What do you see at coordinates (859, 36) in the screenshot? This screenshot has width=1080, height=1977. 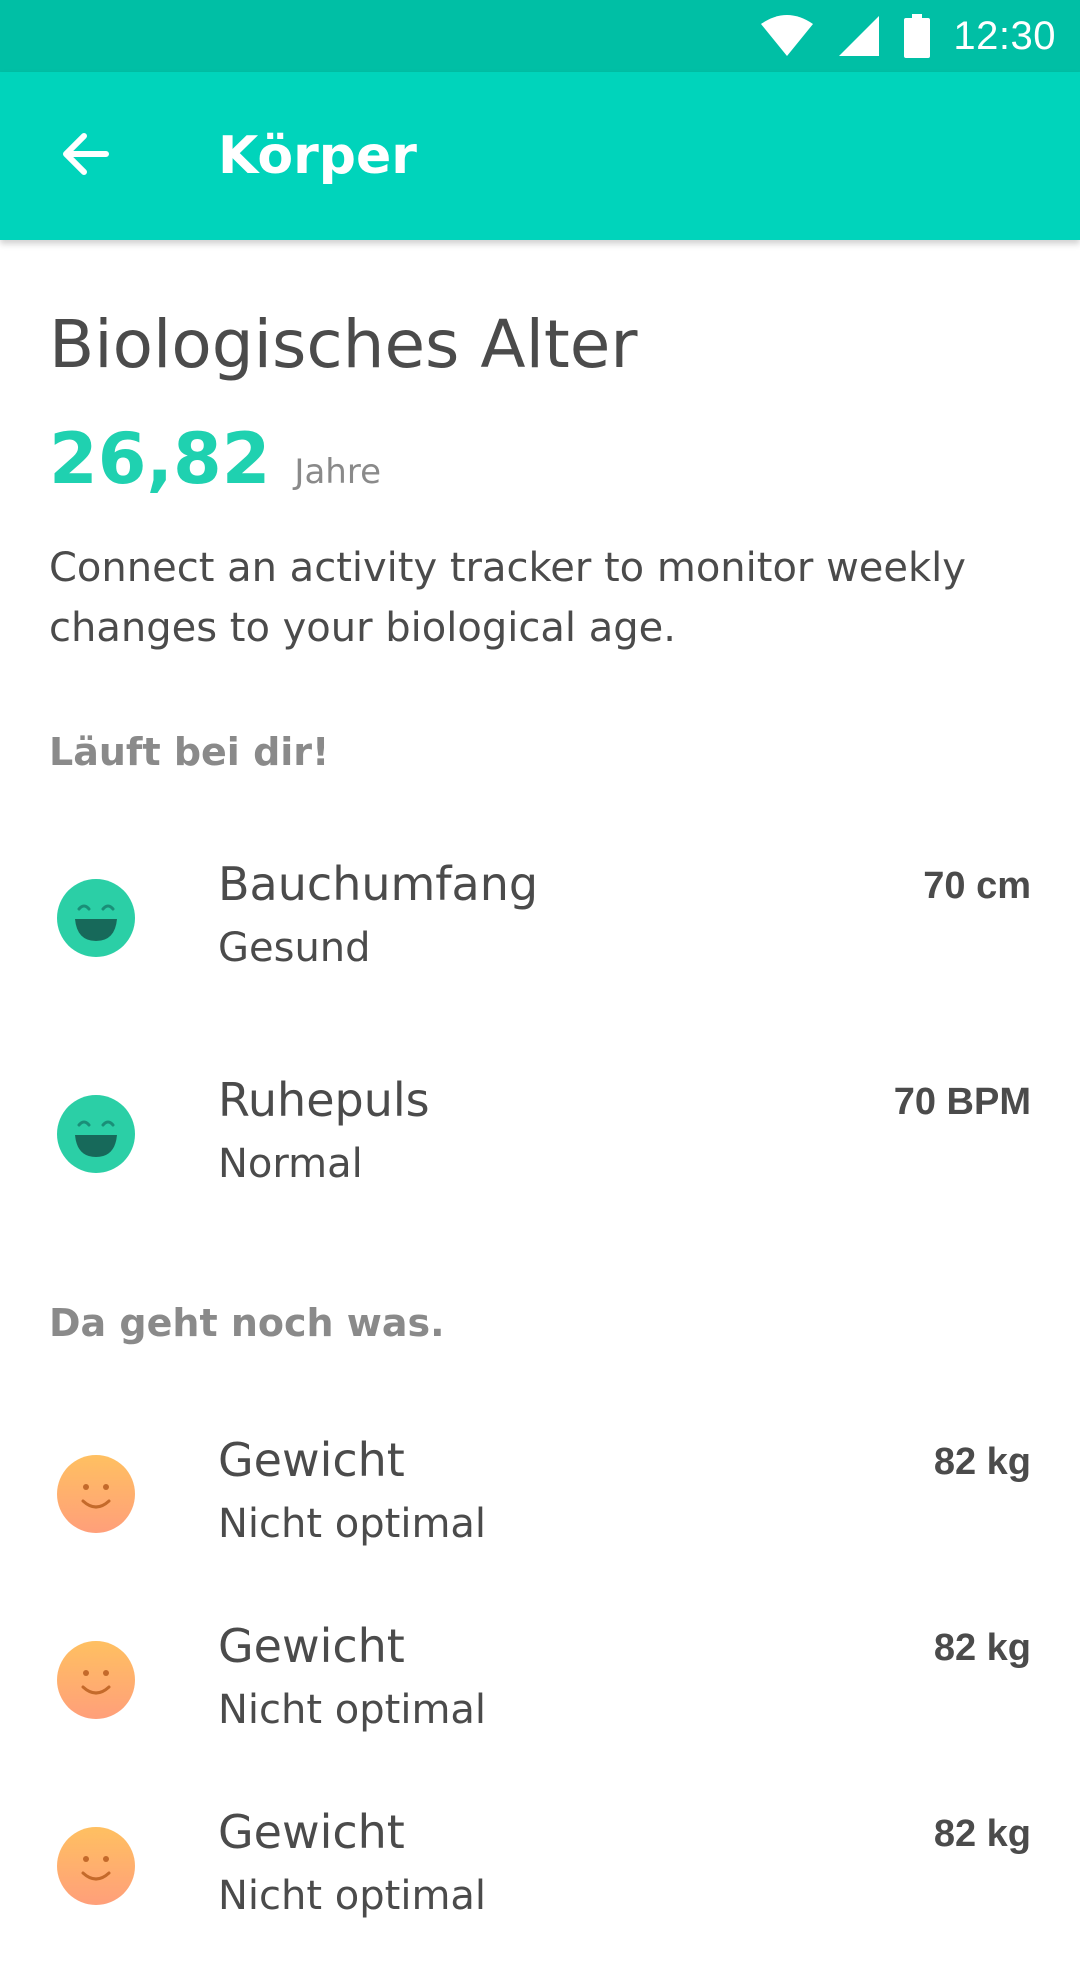 I see `signal-icon` at bounding box center [859, 36].